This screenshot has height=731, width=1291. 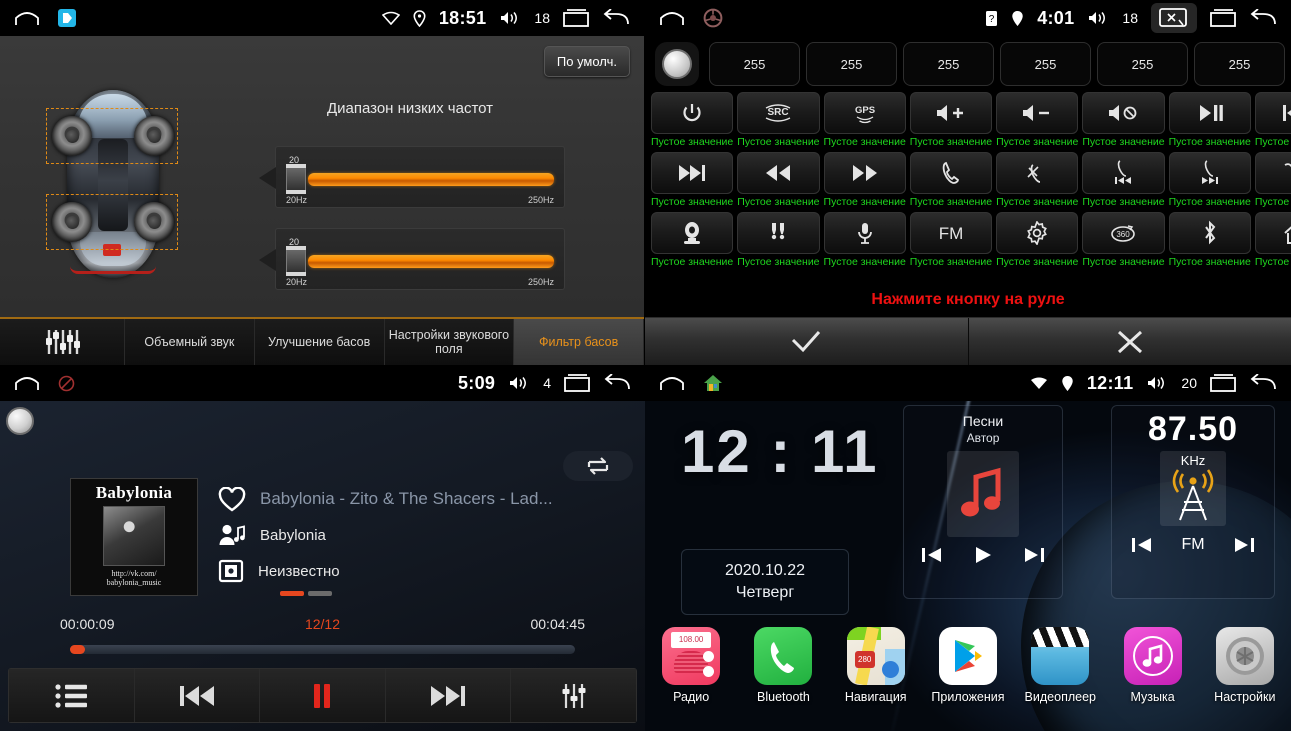 I want to click on tab-equalizer, so click(x=62, y=342).